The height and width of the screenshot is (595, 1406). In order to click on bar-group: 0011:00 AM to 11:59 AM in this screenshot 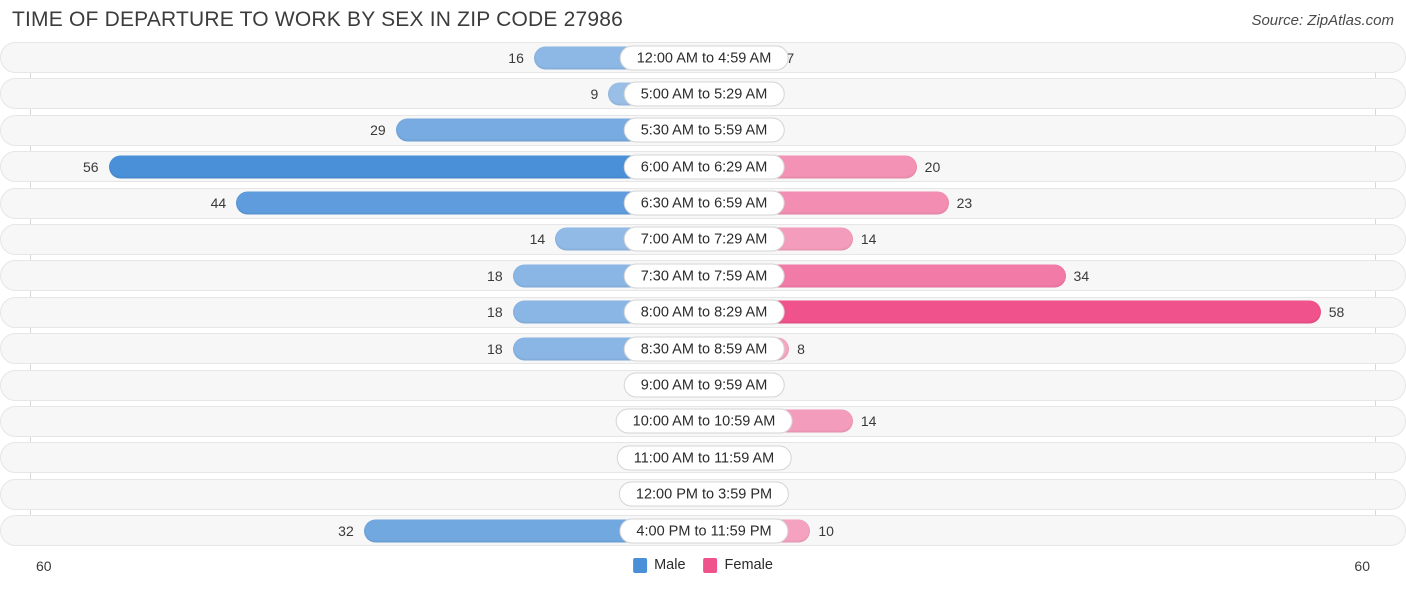, I will do `click(703, 457)`.